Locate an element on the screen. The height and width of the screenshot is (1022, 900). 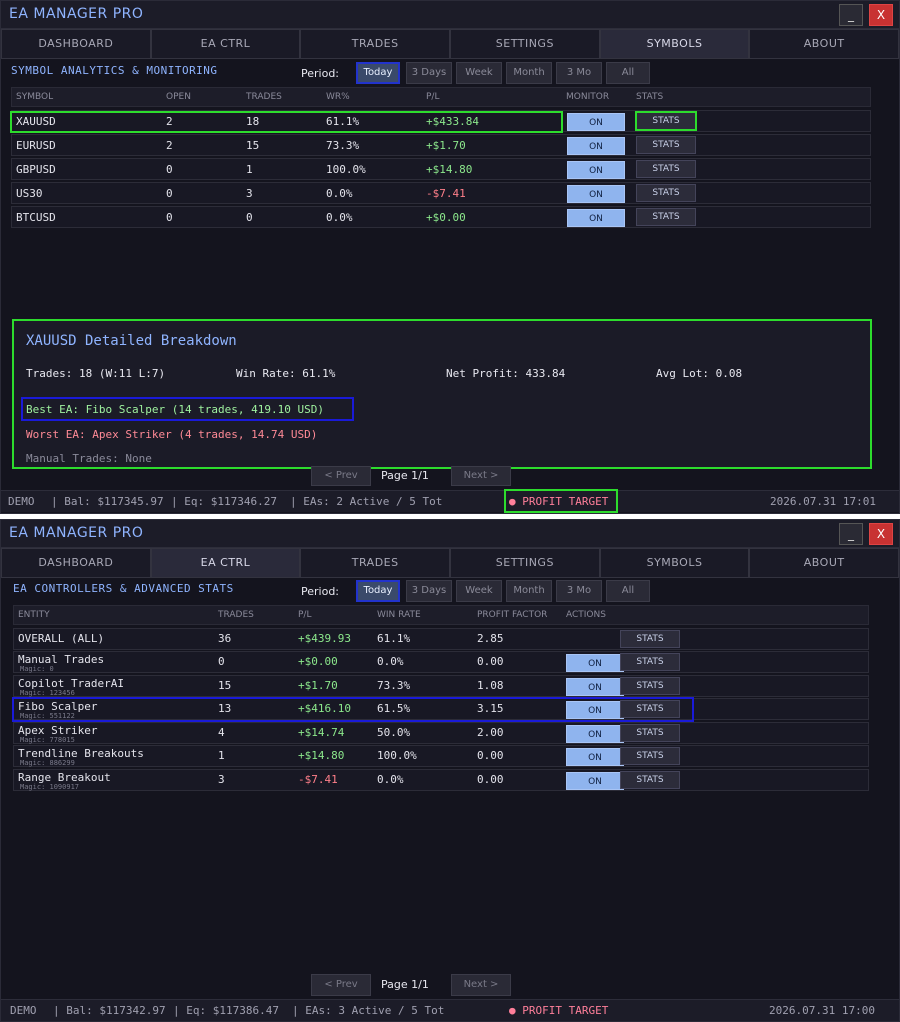
status-alert: ● PROFIT TARGET is located at coordinates (559, 1010).